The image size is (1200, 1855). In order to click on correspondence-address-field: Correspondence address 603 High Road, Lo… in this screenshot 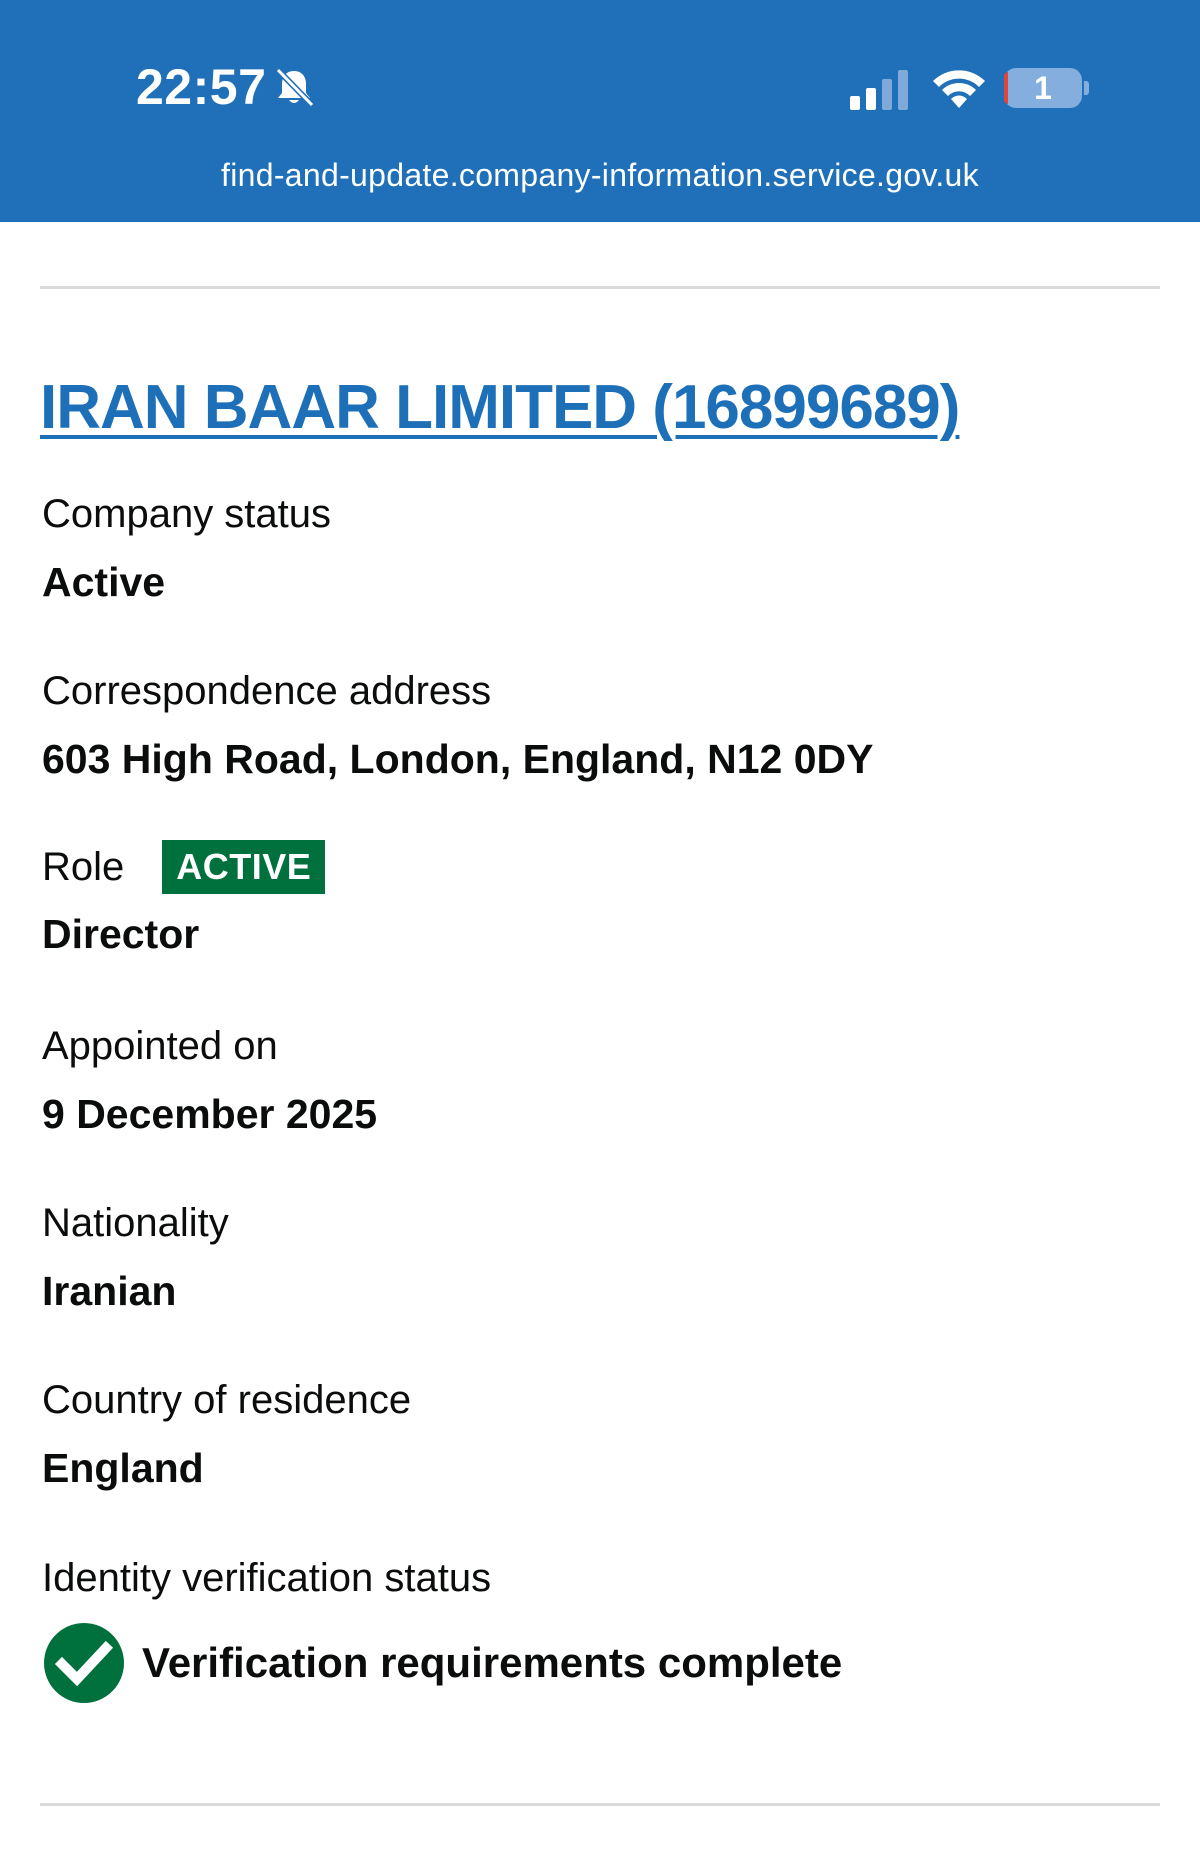, I will do `click(457, 725)`.